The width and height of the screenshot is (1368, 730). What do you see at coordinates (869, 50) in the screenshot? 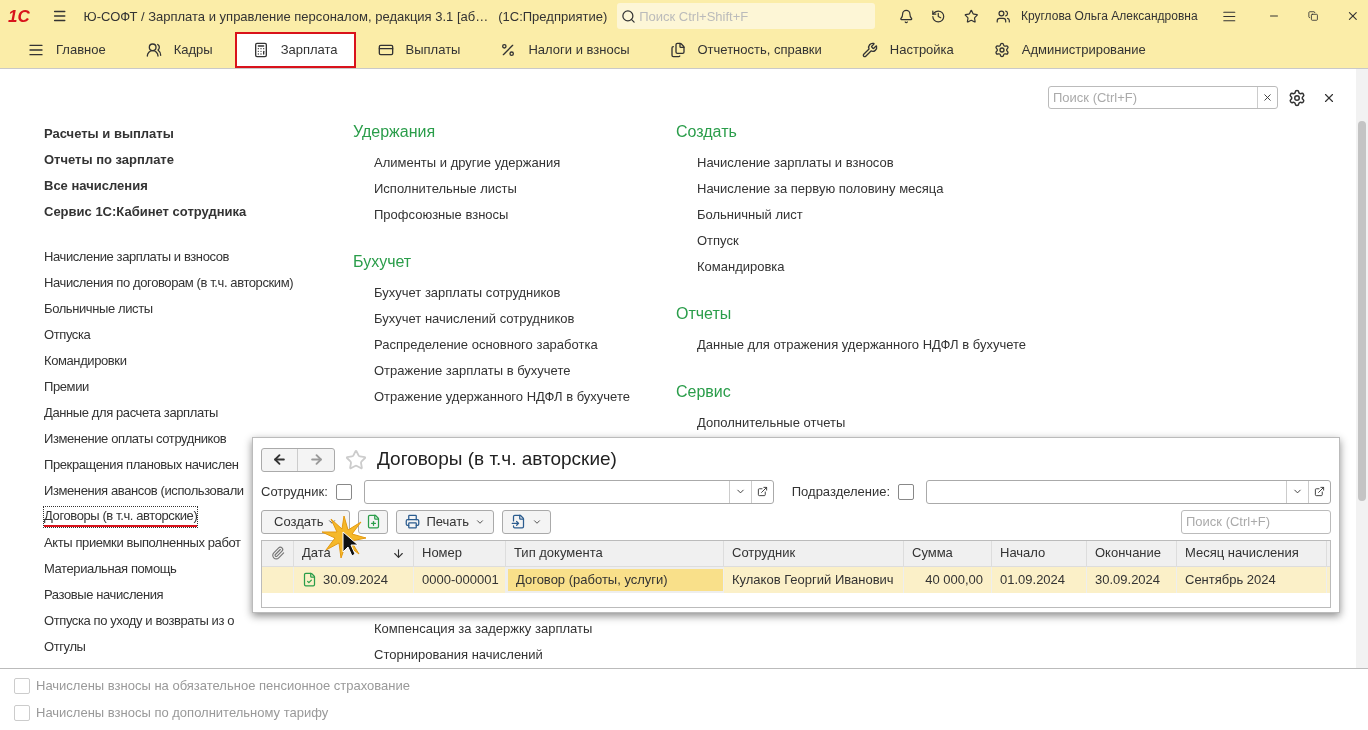
I see `wrench-icon` at bounding box center [869, 50].